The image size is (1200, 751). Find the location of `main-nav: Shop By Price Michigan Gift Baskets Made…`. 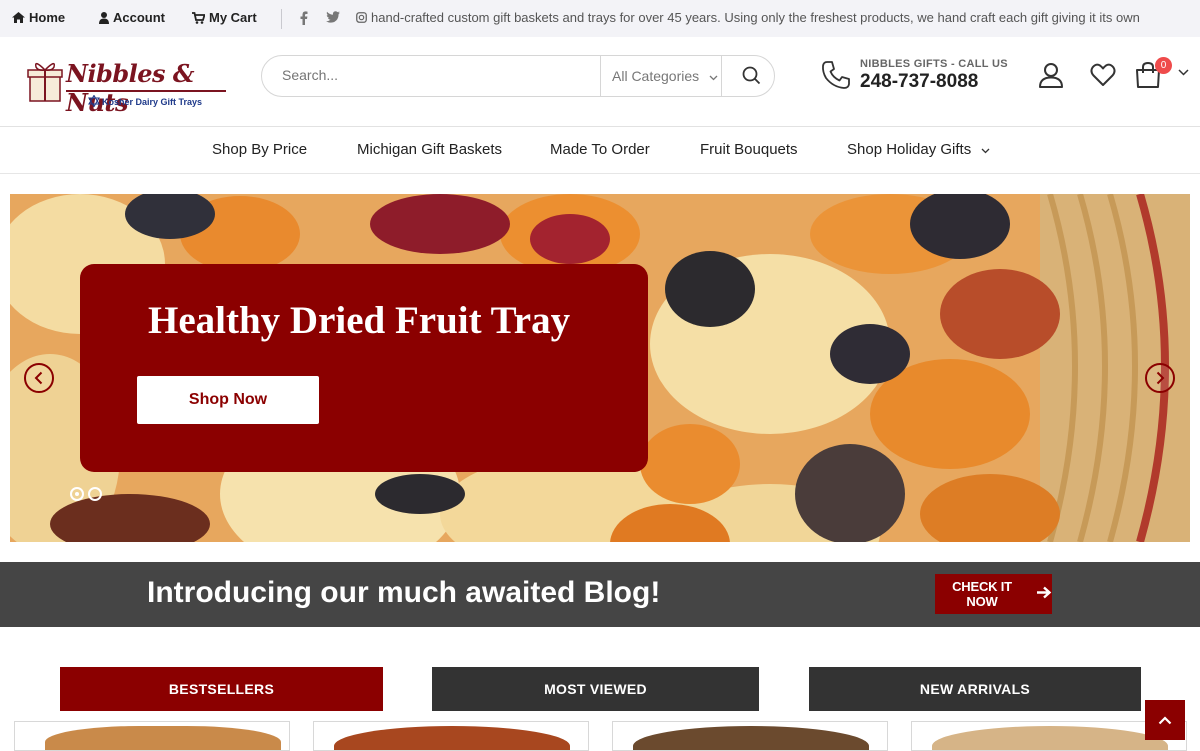

main-nav: Shop By Price Michigan Gift Baskets Made… is located at coordinates (600, 151).